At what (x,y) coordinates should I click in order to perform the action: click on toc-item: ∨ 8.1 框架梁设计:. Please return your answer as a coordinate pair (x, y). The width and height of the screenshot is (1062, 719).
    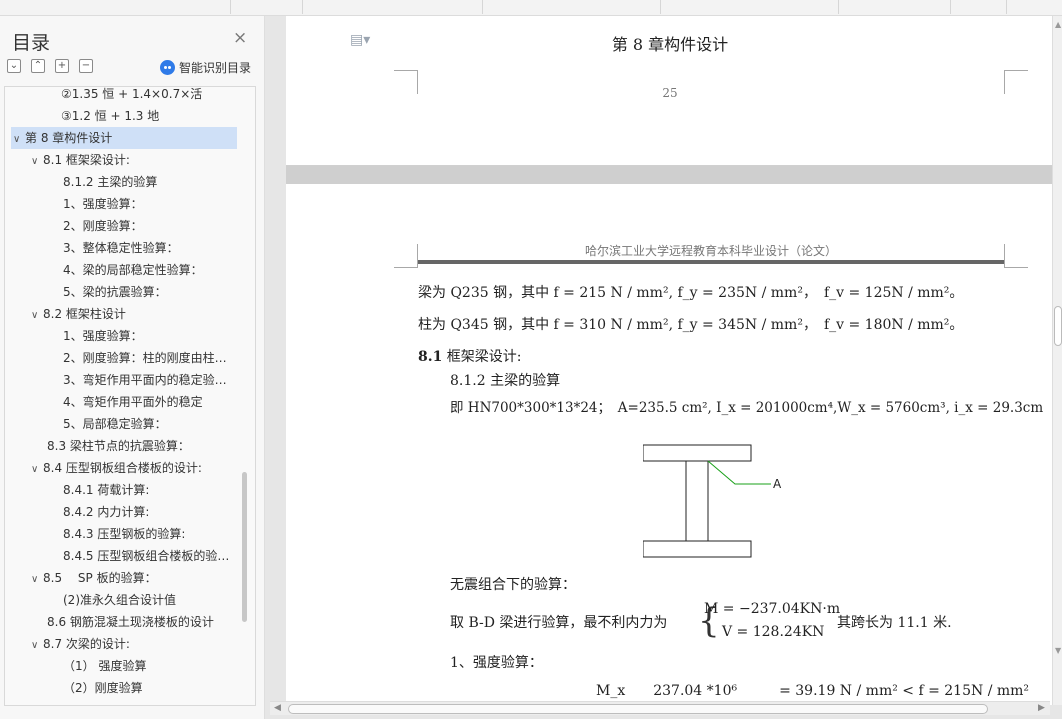
    Looking at the image, I should click on (130, 160).